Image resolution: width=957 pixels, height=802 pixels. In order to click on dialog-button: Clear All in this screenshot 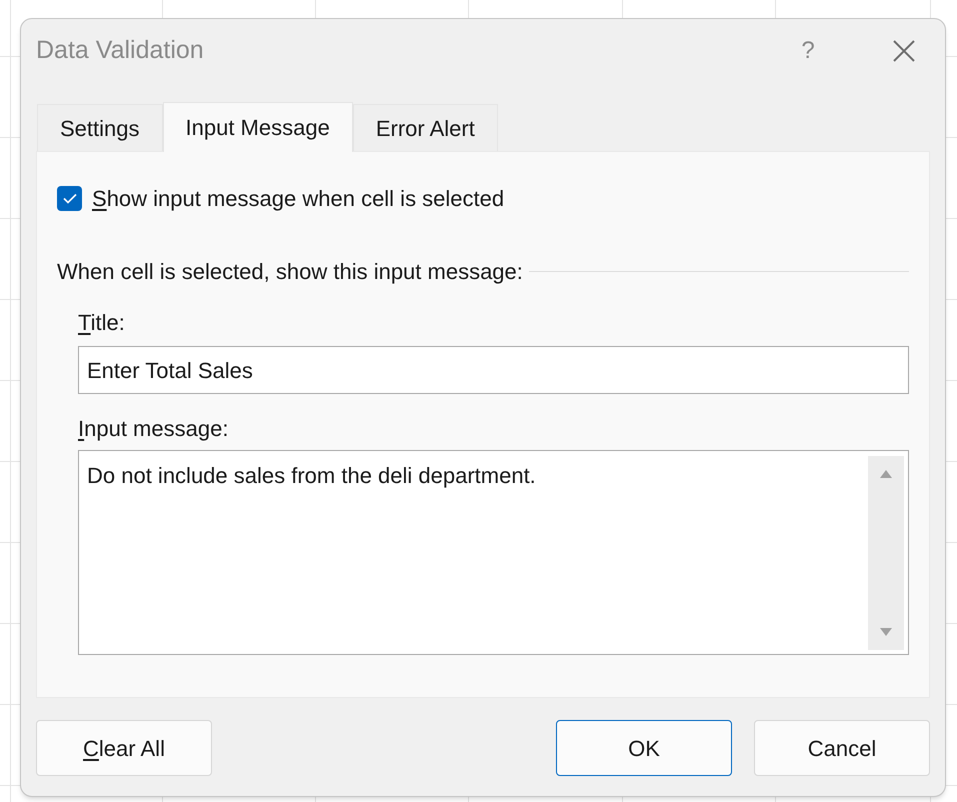, I will do `click(124, 748)`.